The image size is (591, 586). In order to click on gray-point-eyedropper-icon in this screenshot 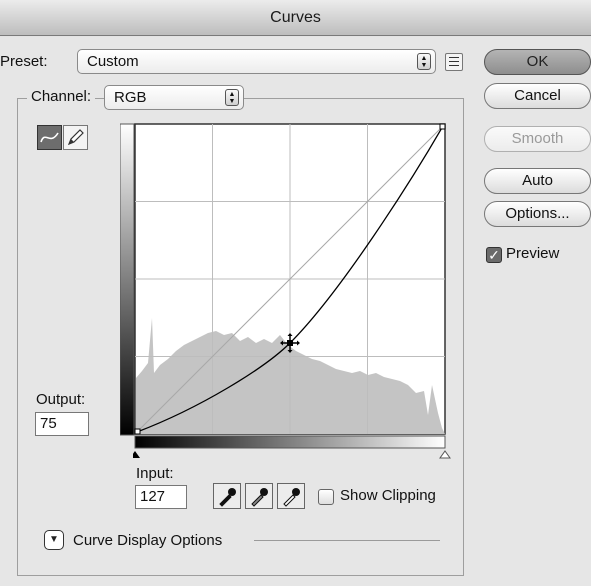, I will do `click(259, 496)`.